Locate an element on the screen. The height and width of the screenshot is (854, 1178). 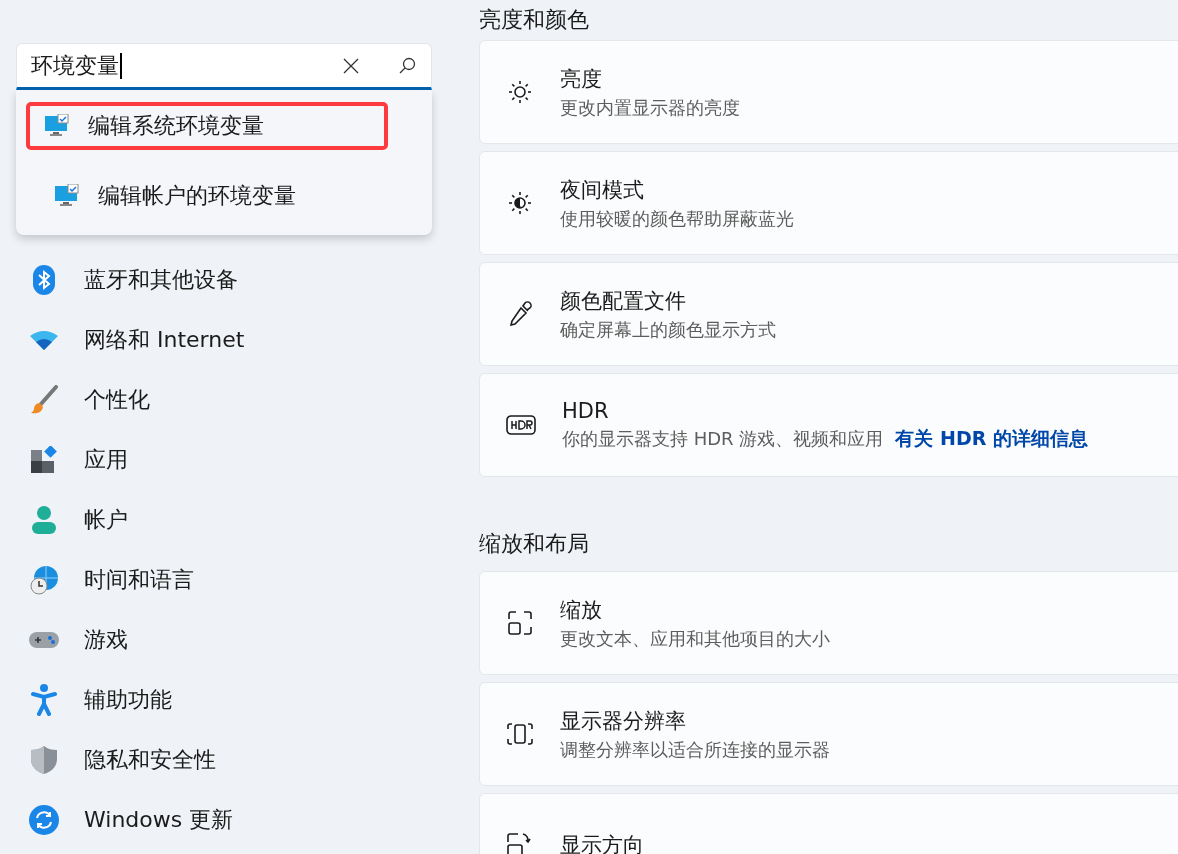
search-icon is located at coordinates (408, 65).